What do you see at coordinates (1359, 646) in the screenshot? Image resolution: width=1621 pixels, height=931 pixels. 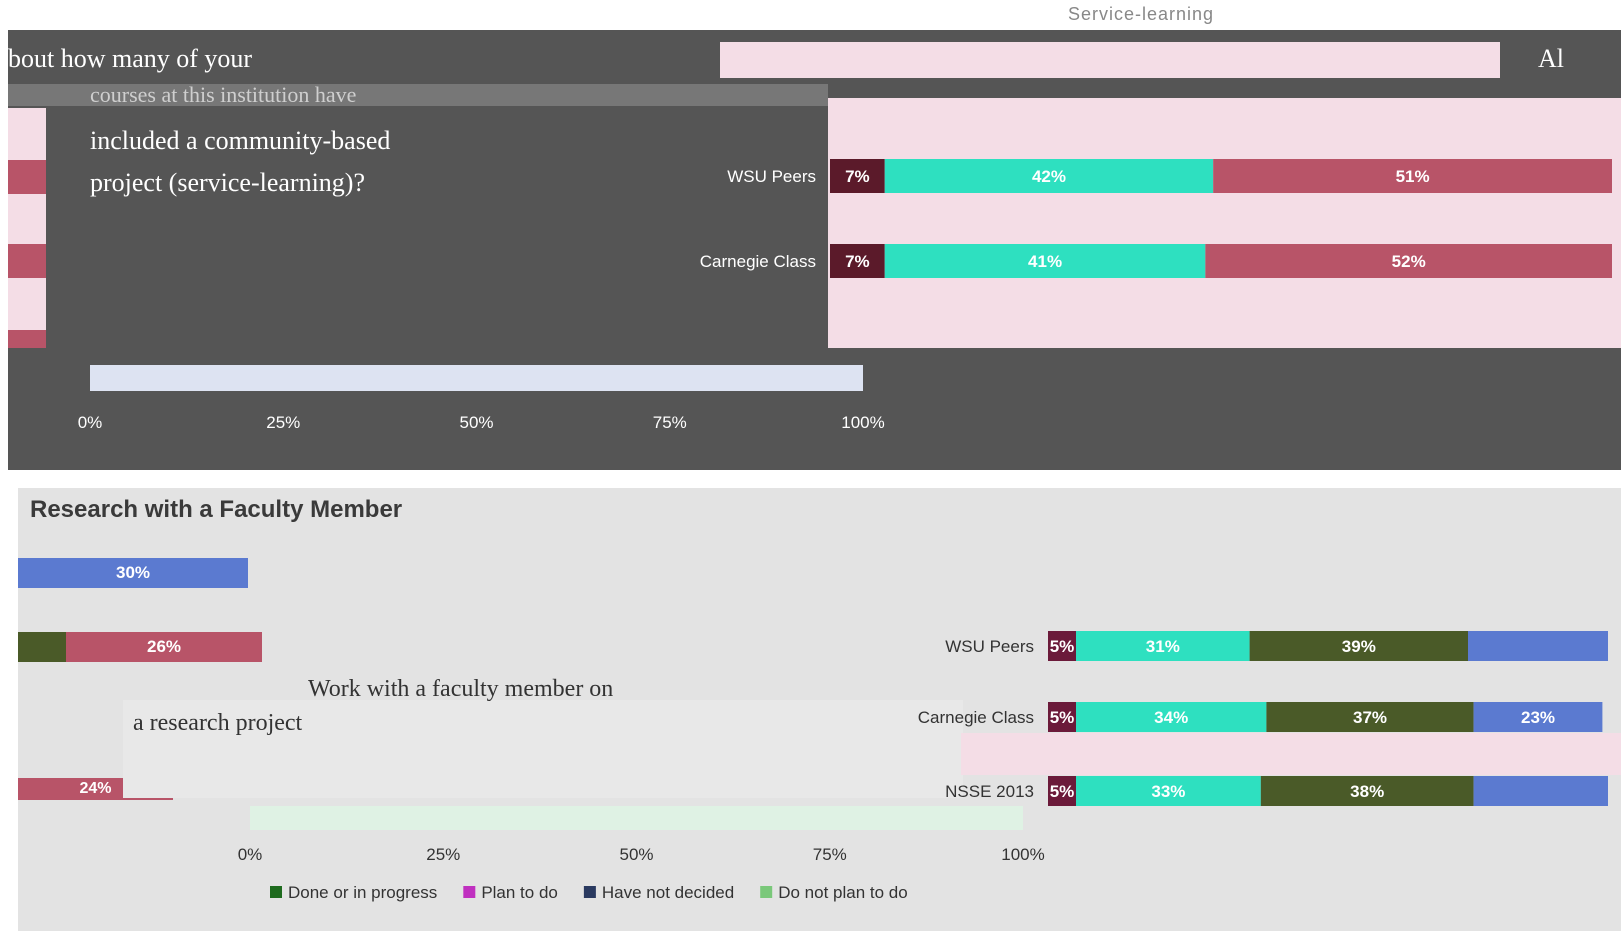 I see `data-label-wsu-peers-3: 39%` at bounding box center [1359, 646].